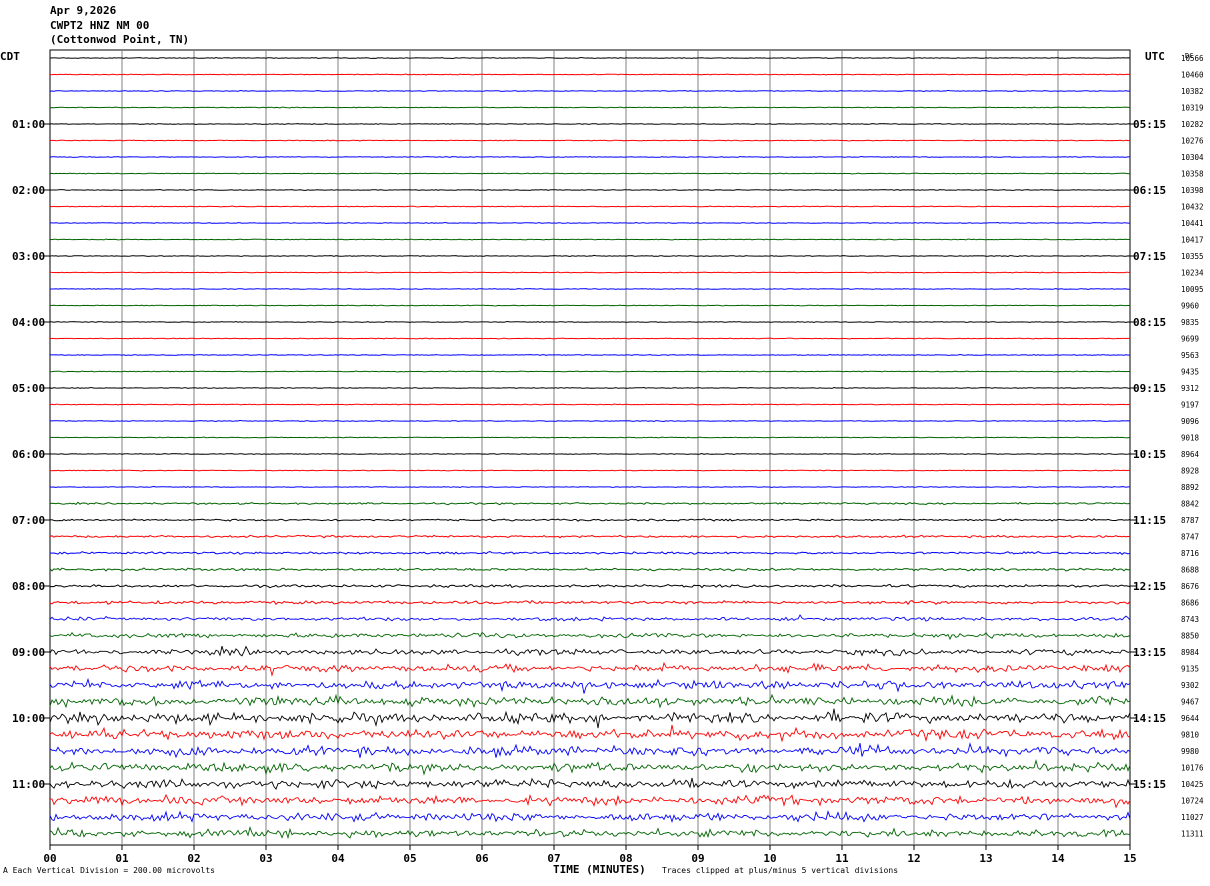 The height and width of the screenshot is (886, 1210). Describe the element at coordinates (1190, 306) in the screenshot. I see `dc-value-label: 9960` at that location.